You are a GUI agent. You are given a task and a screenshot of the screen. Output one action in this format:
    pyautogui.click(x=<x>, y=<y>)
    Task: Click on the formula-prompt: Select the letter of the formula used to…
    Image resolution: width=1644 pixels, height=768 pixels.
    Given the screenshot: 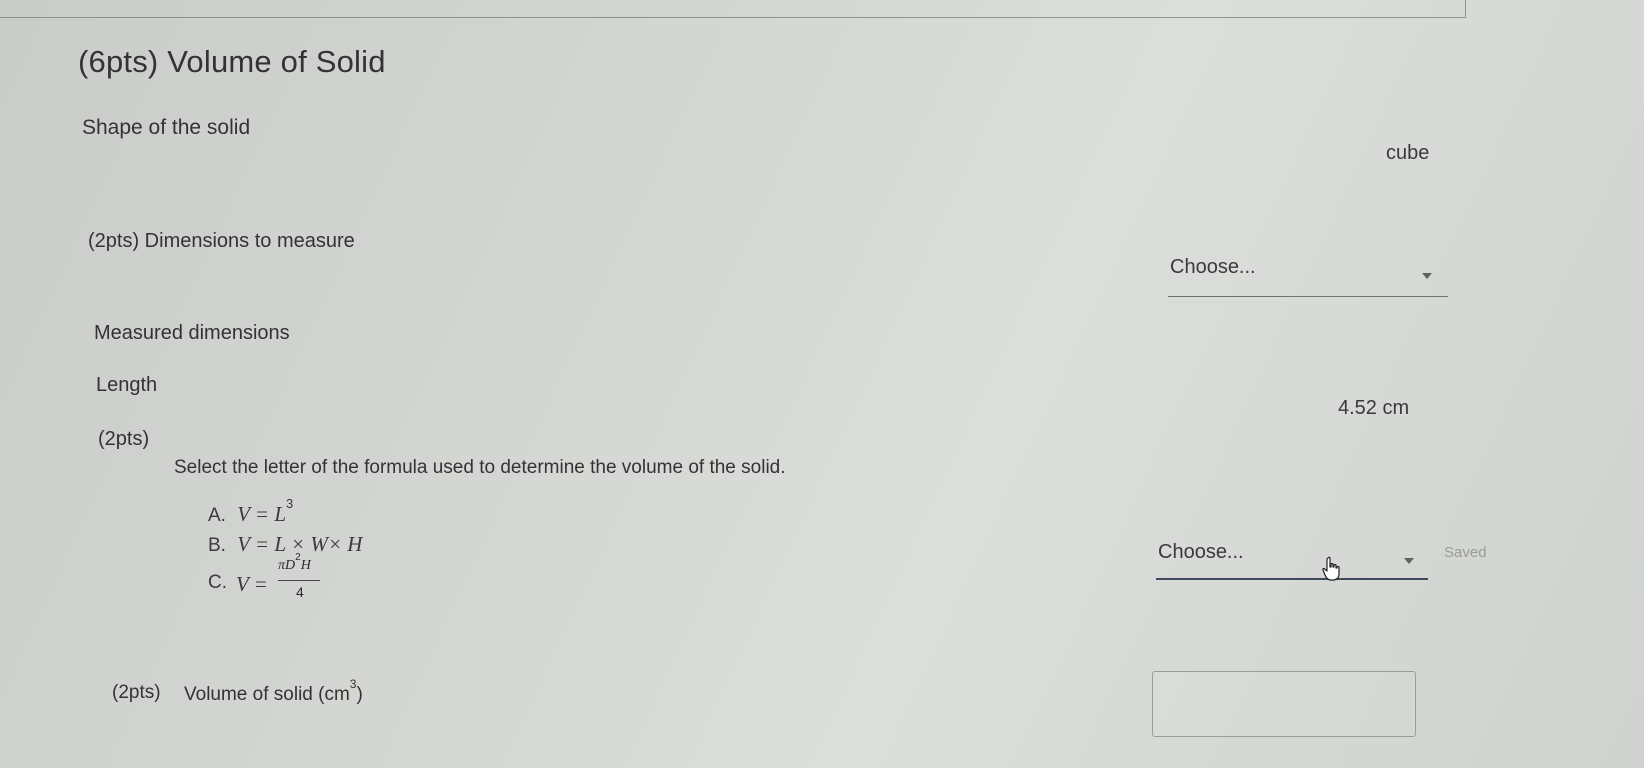 What is the action you would take?
    pyautogui.click(x=480, y=467)
    